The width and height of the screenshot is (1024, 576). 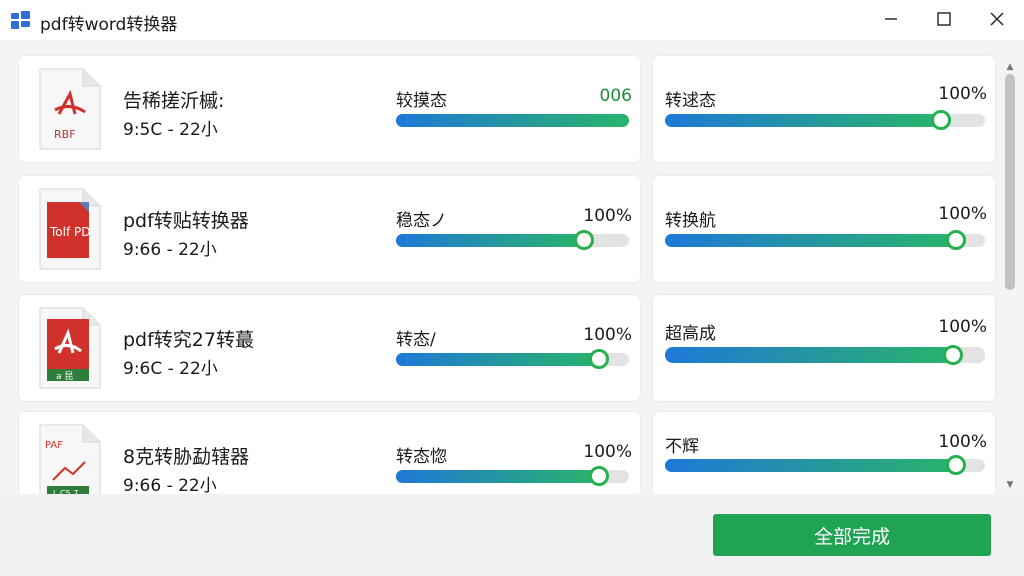 What do you see at coordinates (188, 340) in the screenshot?
I see `file-name: pdf转究27转蕞` at bounding box center [188, 340].